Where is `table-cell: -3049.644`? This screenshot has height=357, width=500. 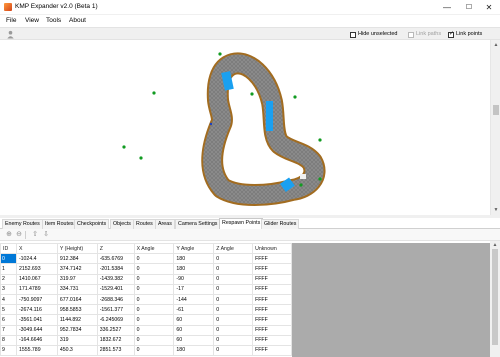
table-cell: -3049.644 is located at coordinates (36, 330).